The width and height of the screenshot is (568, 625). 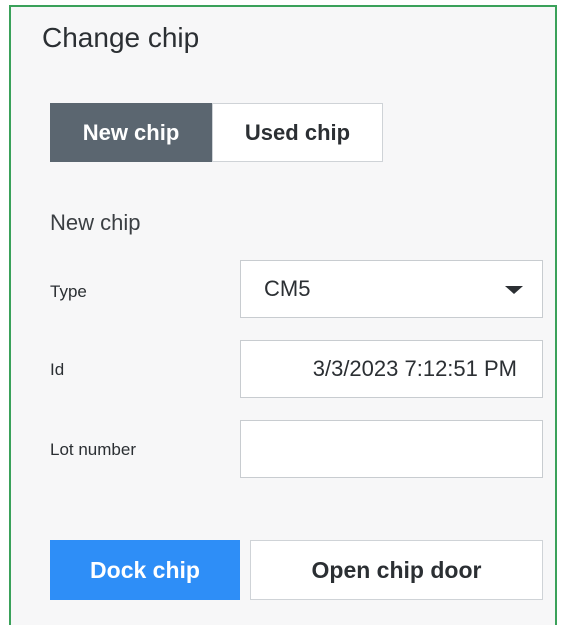 What do you see at coordinates (68, 291) in the screenshot?
I see `type-label: Type` at bounding box center [68, 291].